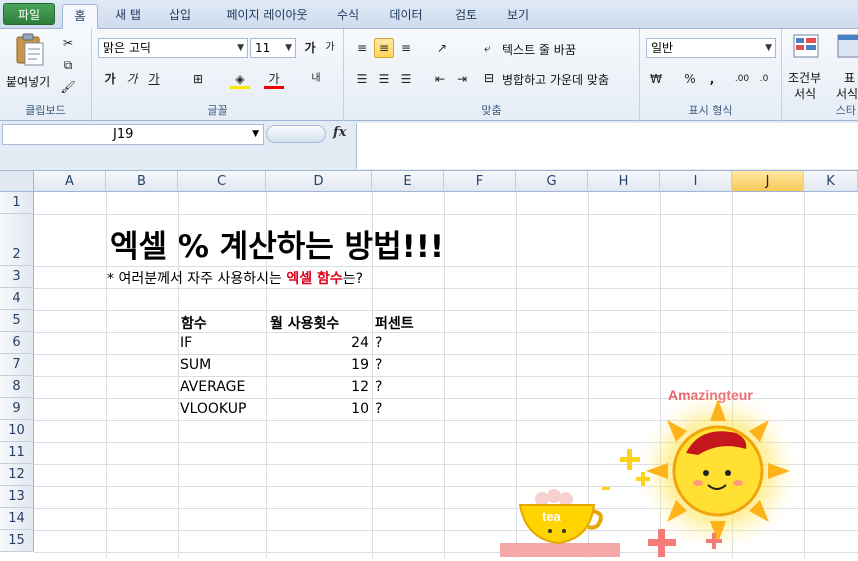  What do you see at coordinates (17, 519) in the screenshot?
I see `row-header-14: 14` at bounding box center [17, 519].